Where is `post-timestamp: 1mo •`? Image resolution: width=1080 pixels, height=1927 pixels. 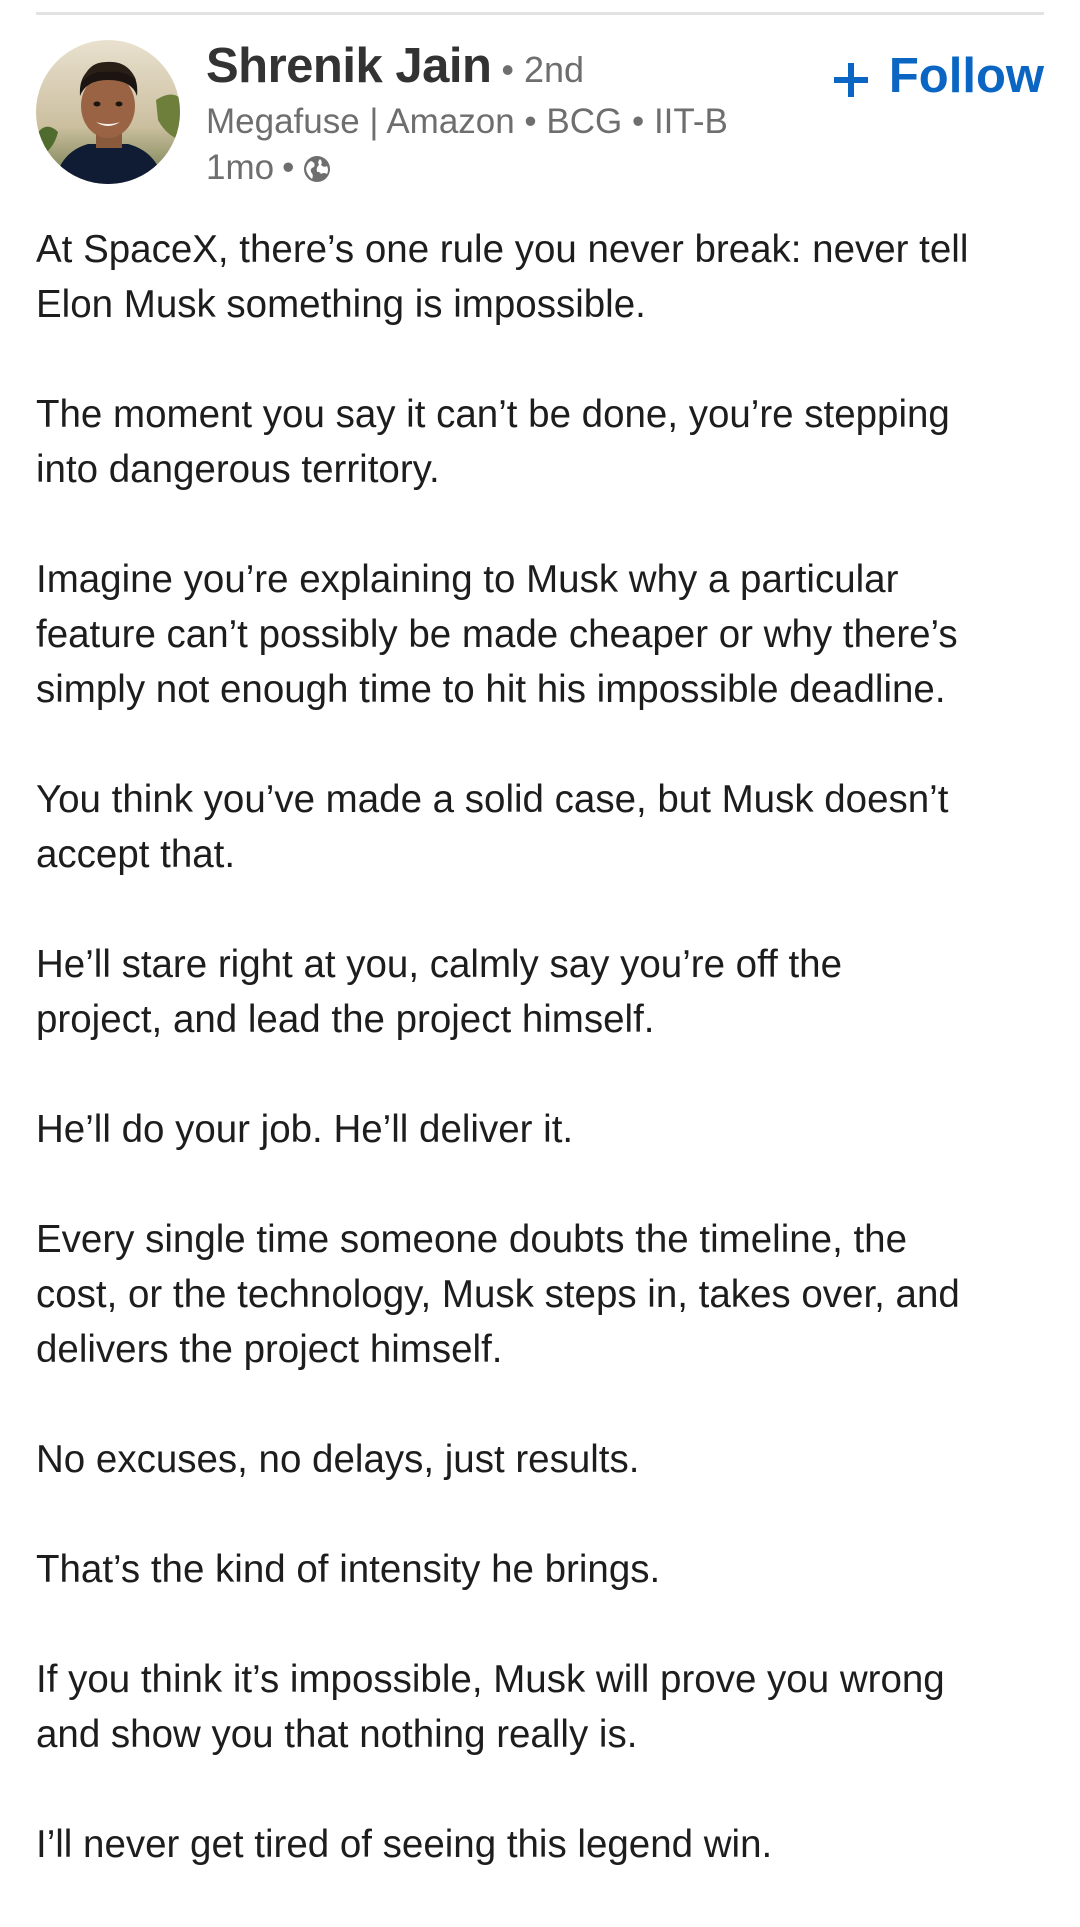 post-timestamp: 1mo • is located at coordinates (467, 168).